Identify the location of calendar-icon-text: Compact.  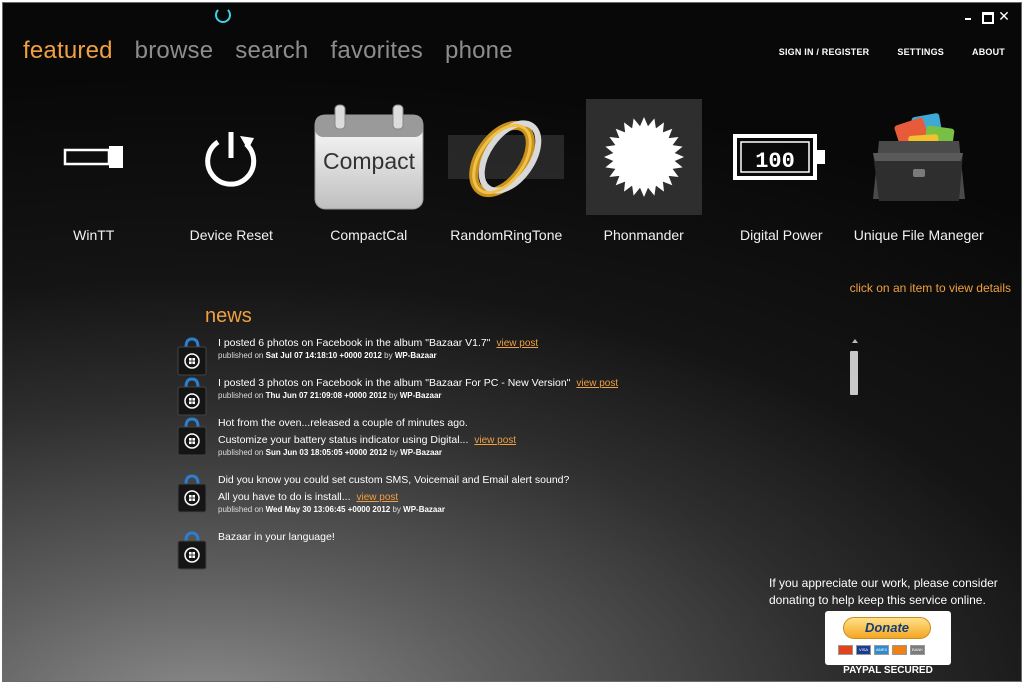
(369, 161).